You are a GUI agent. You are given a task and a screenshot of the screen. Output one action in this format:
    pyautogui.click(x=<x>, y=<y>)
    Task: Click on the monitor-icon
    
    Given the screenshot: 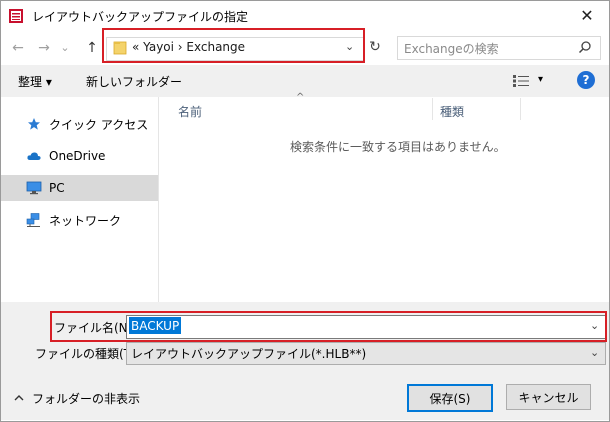 What is the action you would take?
    pyautogui.click(x=34, y=188)
    